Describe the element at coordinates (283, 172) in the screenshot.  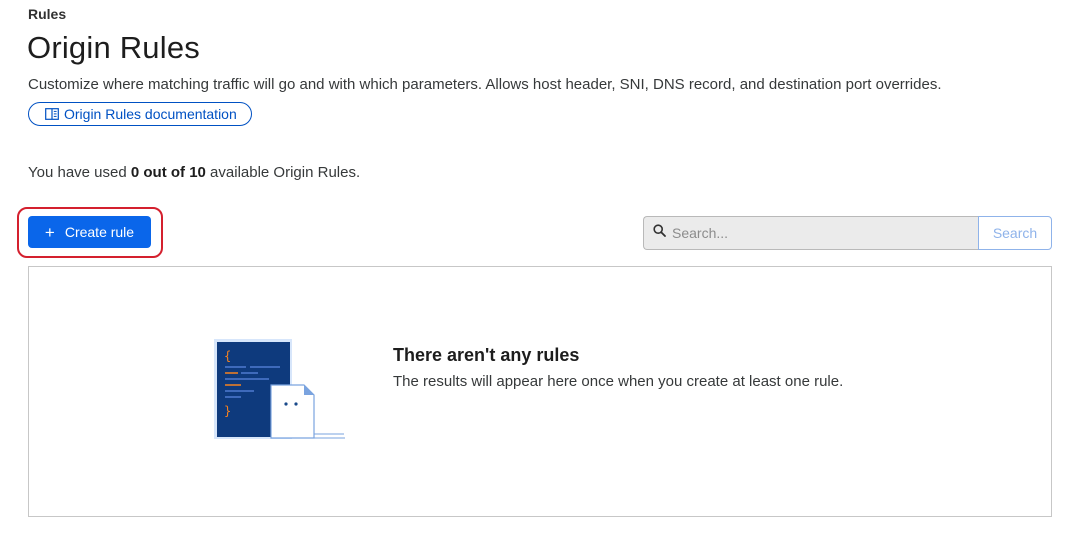
I see `usage-suffix: available Origin Rules.` at that location.